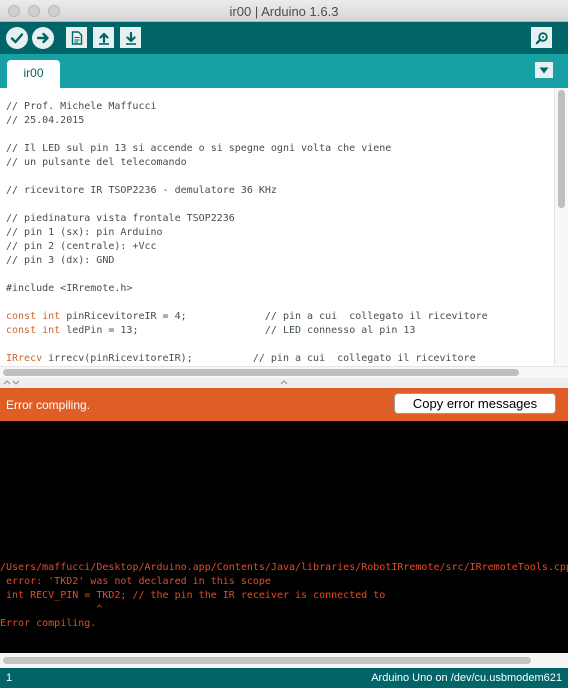  I want to click on code-line: // piedinatura vista frontale TSOP2236, so click(280, 219).